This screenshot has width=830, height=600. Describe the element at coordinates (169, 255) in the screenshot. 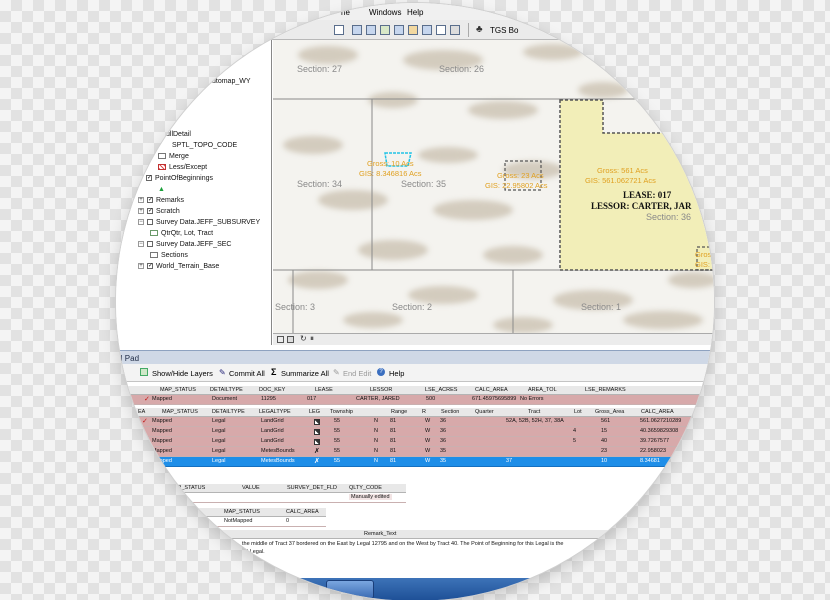

I see `toc-item-sections: Sections` at that location.